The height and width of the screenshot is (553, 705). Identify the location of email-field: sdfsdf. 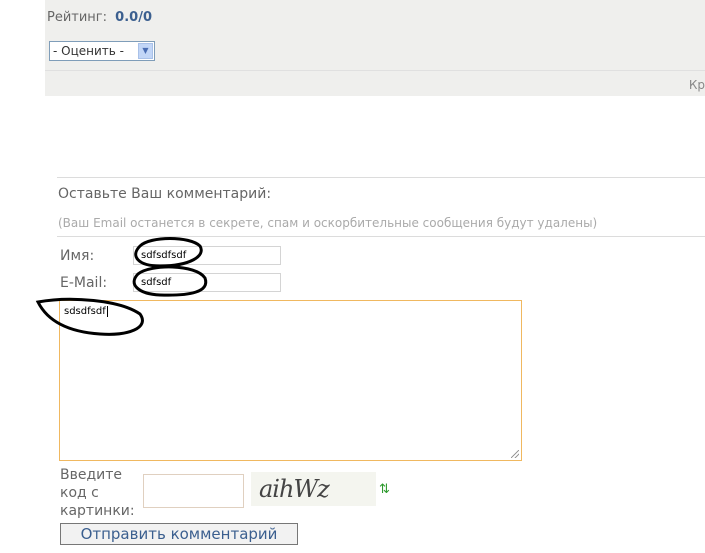
(207, 282).